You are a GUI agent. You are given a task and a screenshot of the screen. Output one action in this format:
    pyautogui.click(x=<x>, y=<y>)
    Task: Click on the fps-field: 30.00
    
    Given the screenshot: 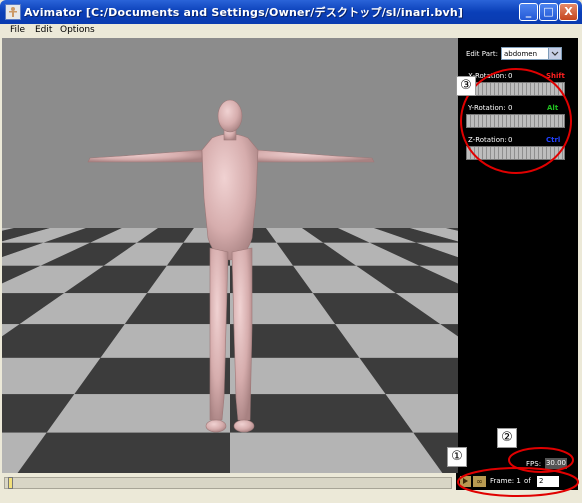 What is the action you would take?
    pyautogui.click(x=556, y=463)
    